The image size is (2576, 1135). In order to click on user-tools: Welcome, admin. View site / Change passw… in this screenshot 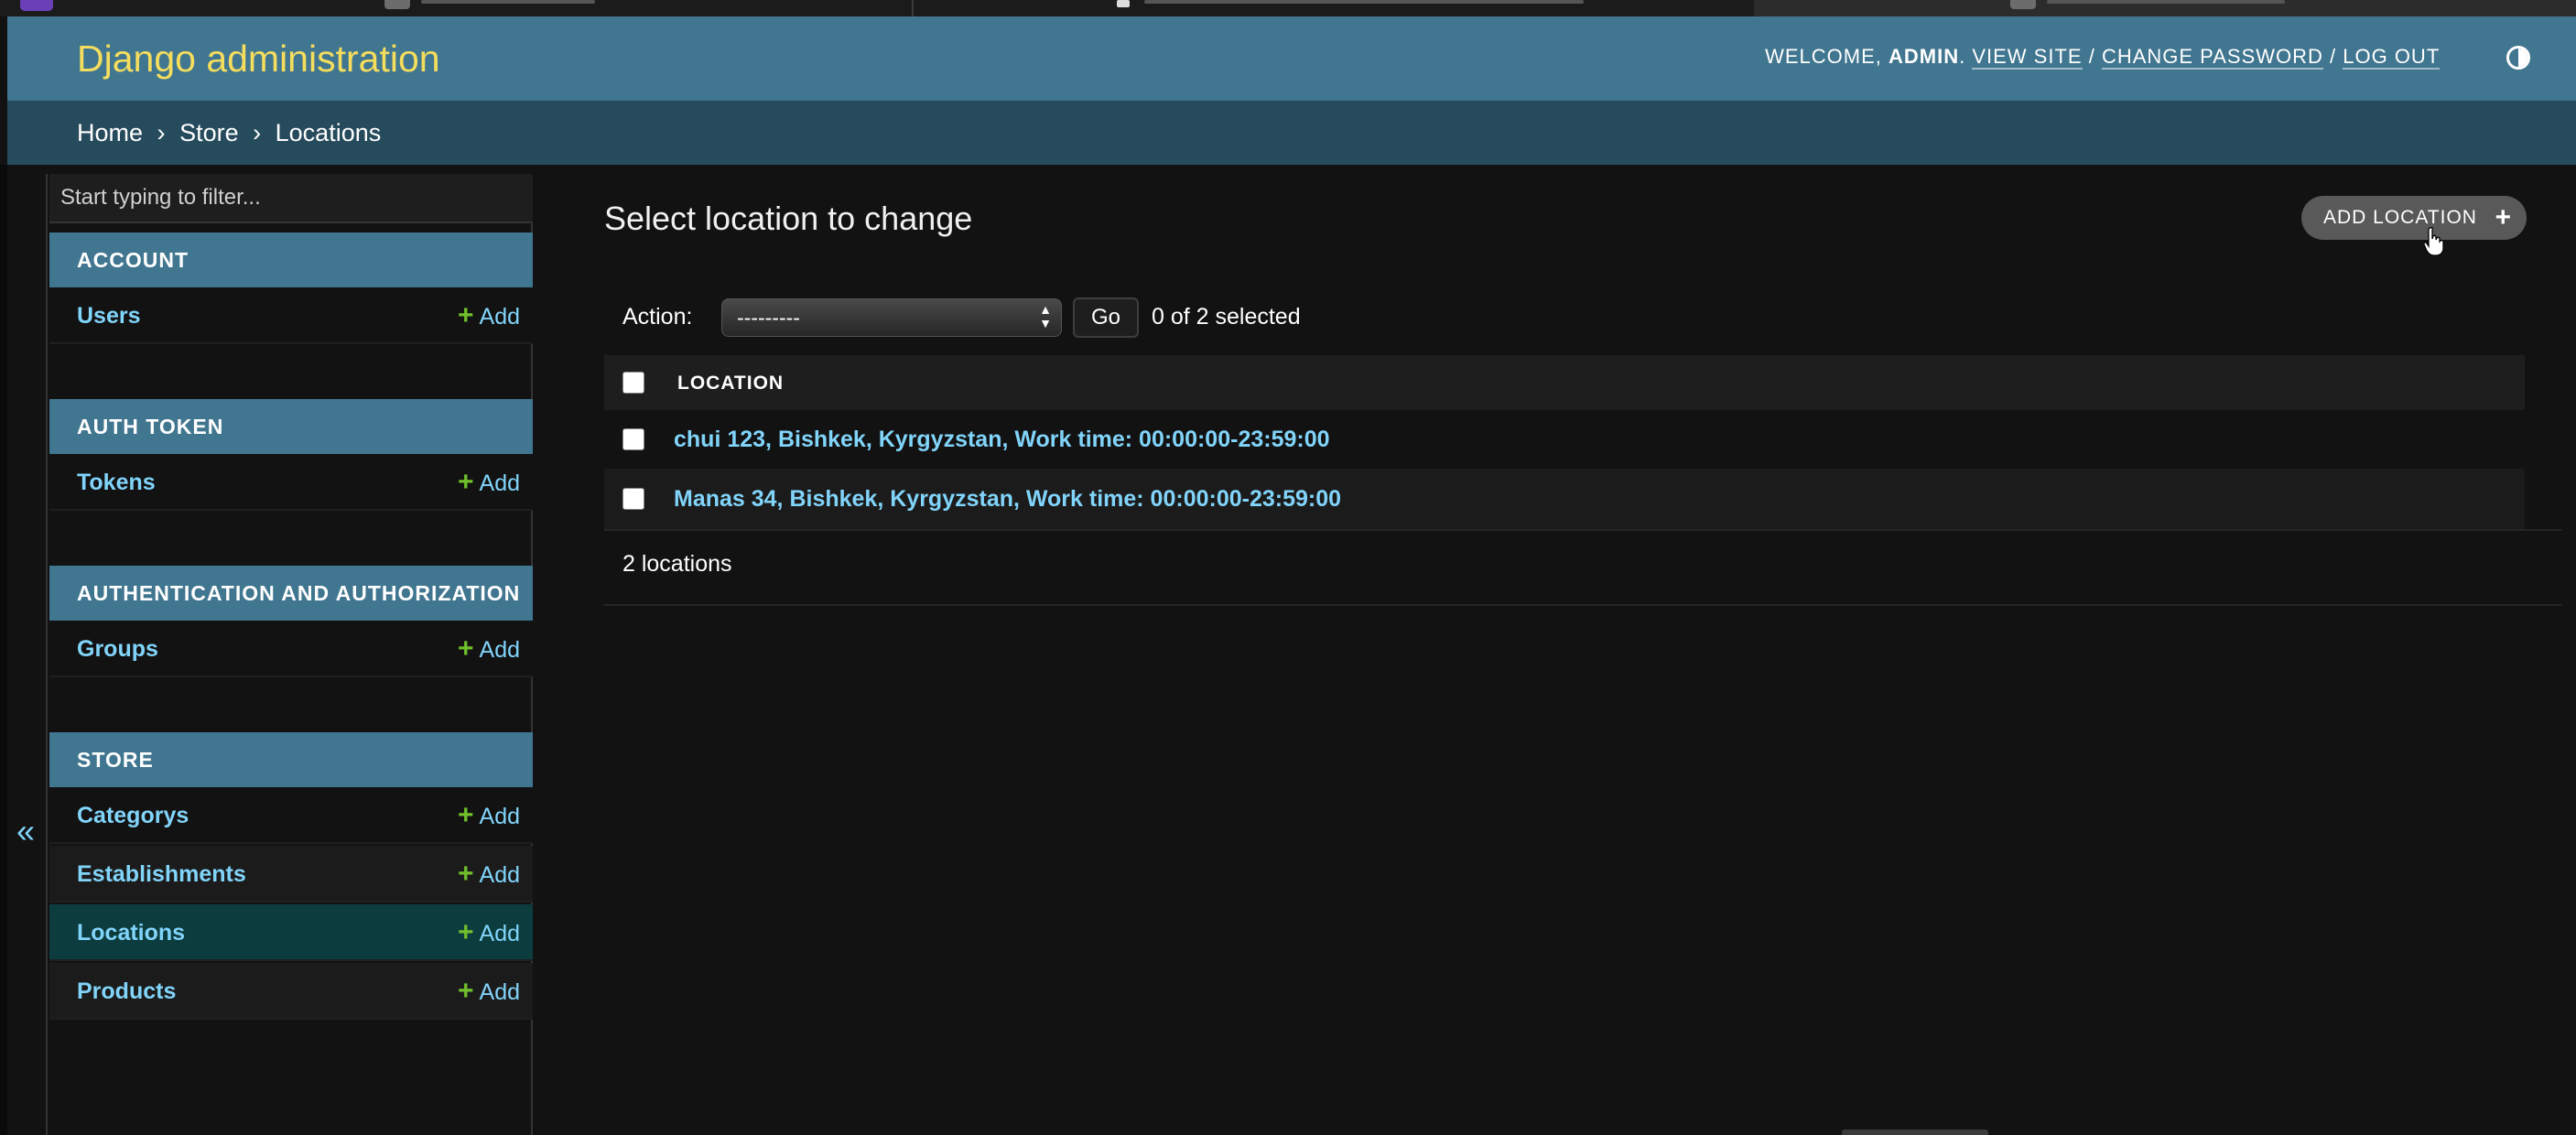, I will do `click(2103, 57)`.